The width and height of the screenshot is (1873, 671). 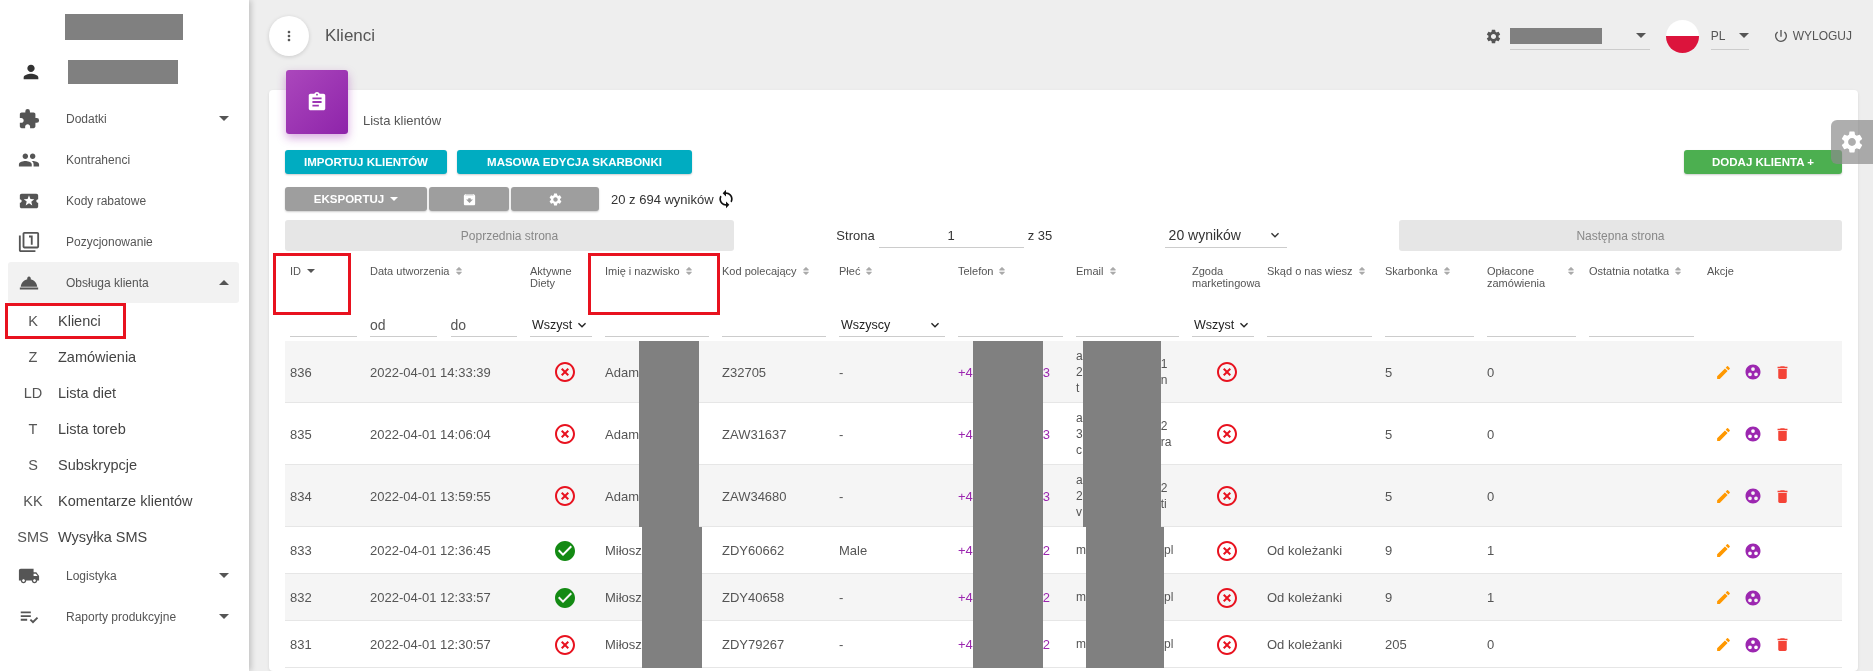 What do you see at coordinates (1079, 496) in the screenshot?
I see `email-fragment: 2` at bounding box center [1079, 496].